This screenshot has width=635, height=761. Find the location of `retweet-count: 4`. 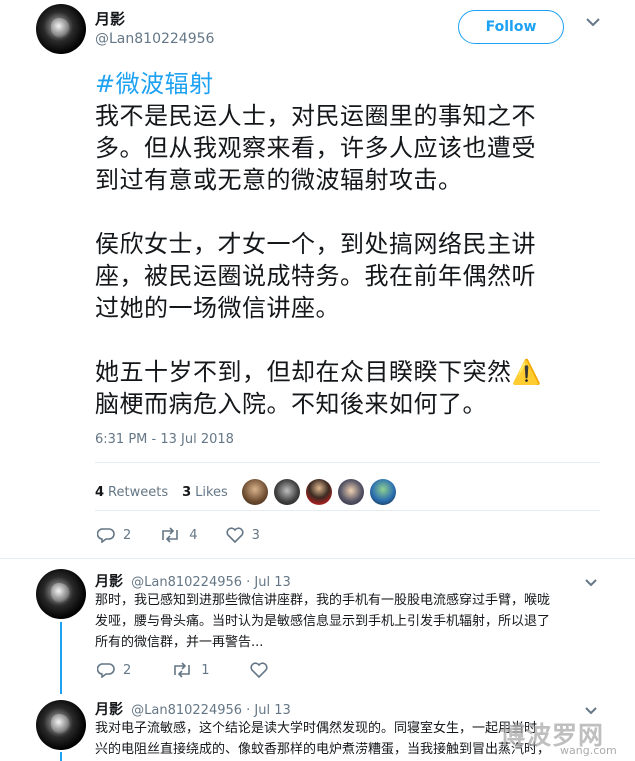

retweet-count: 4 is located at coordinates (193, 535).